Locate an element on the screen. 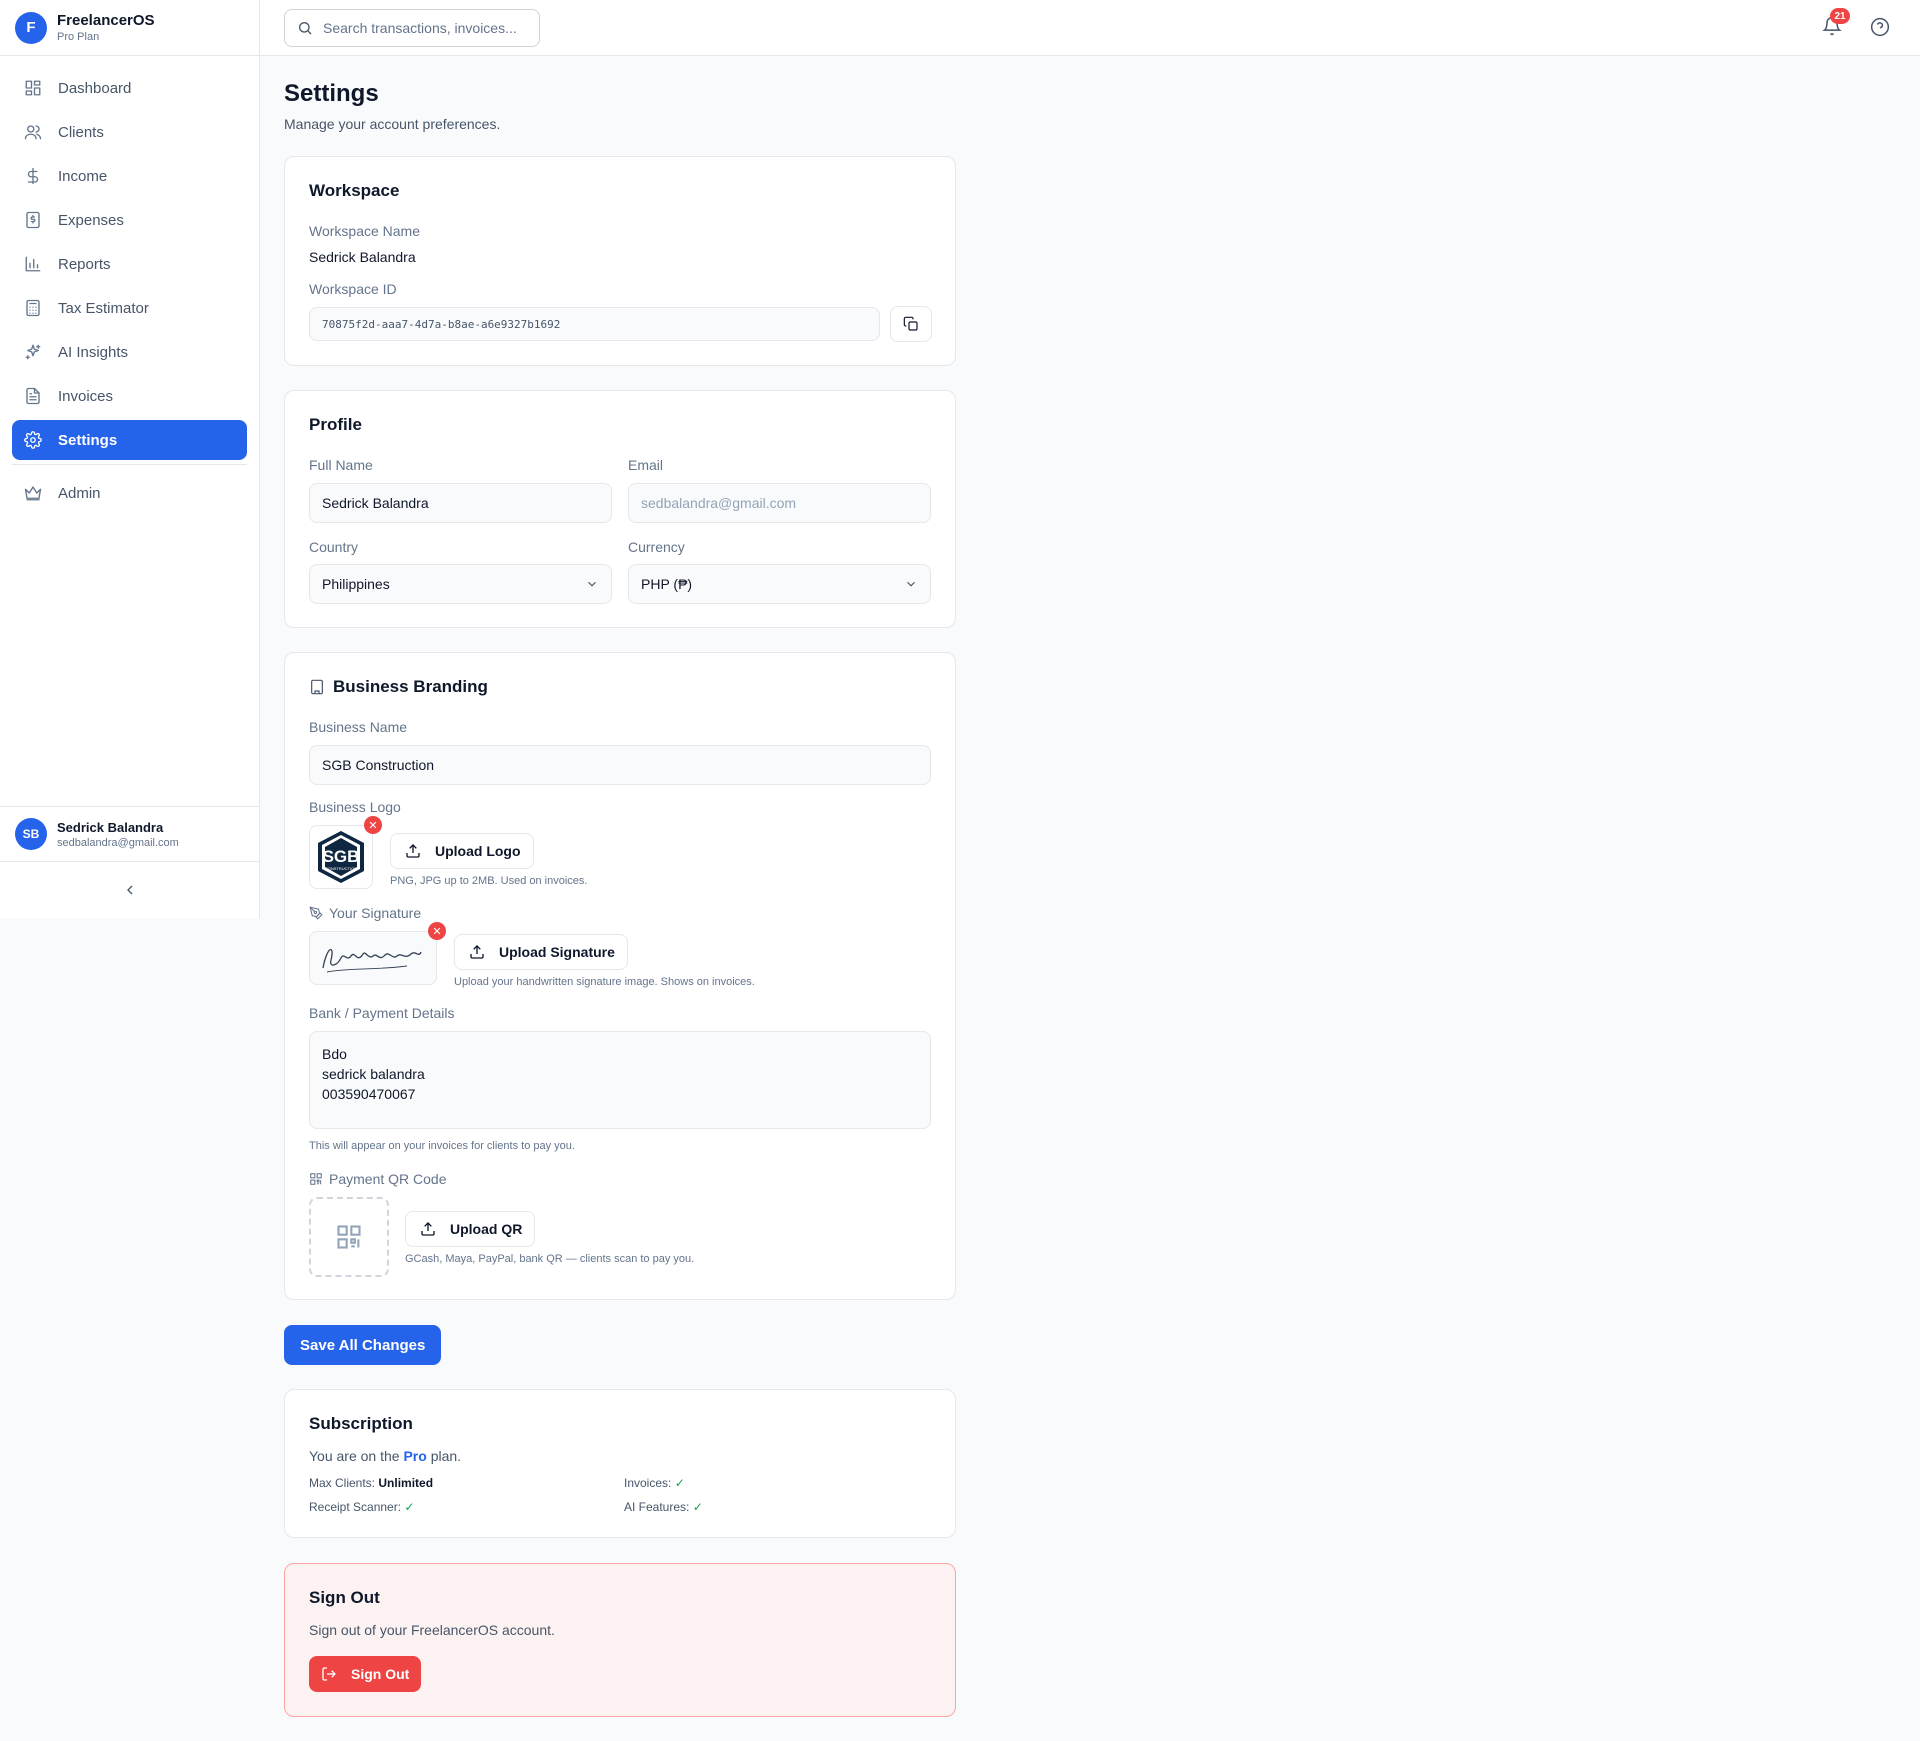 Image resolution: width=1920 pixels, height=1741 pixels. bank-details-textarea: Bdo sedrick balandra 003590470067 is located at coordinates (620, 1080).